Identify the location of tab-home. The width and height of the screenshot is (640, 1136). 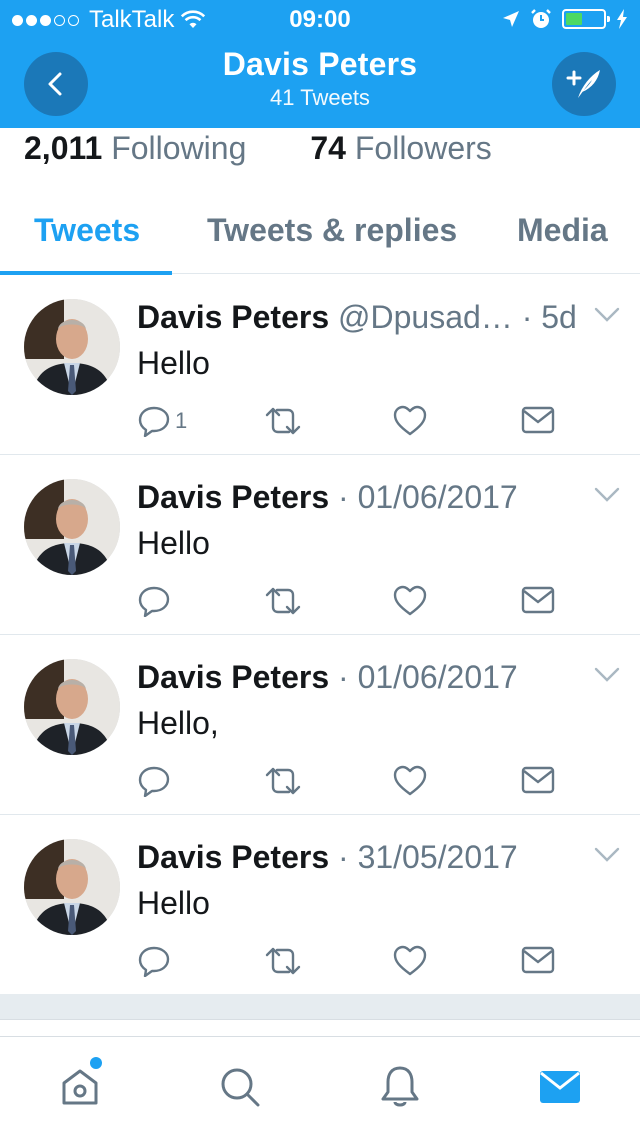
(80, 1087).